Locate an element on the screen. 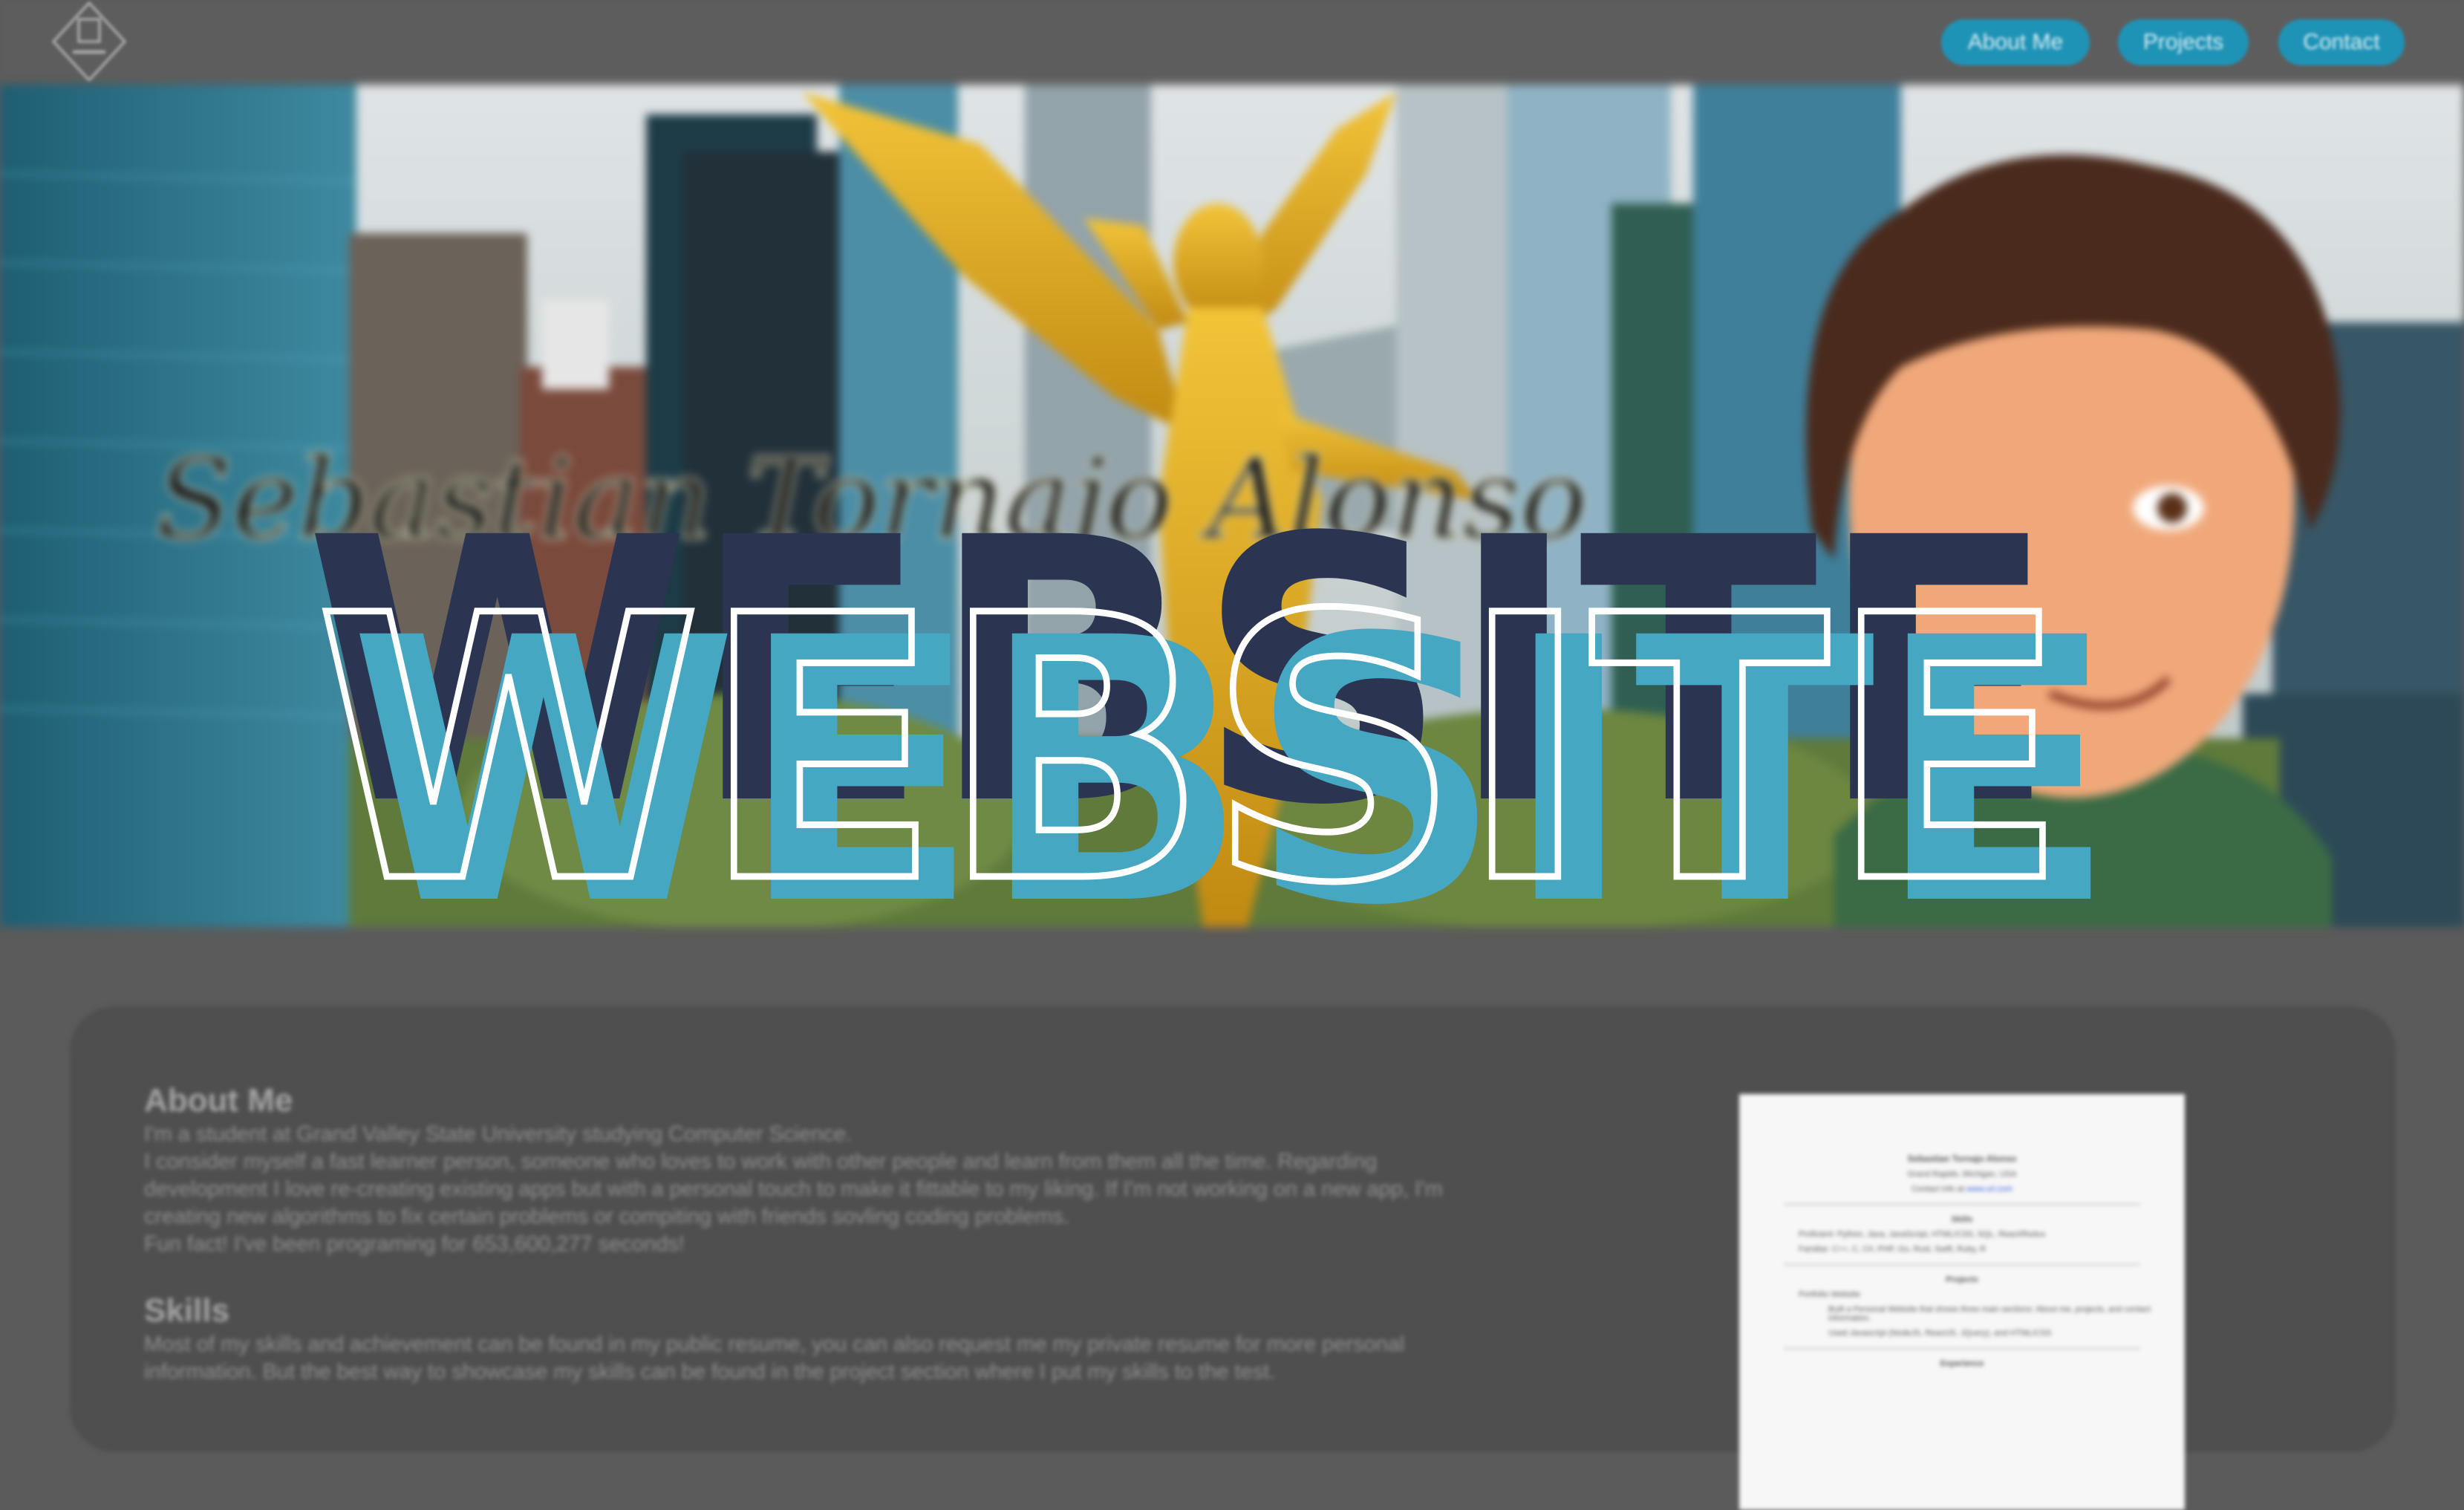 The image size is (2464, 1510). nav-about-me-button: About Me is located at coordinates (2016, 42).